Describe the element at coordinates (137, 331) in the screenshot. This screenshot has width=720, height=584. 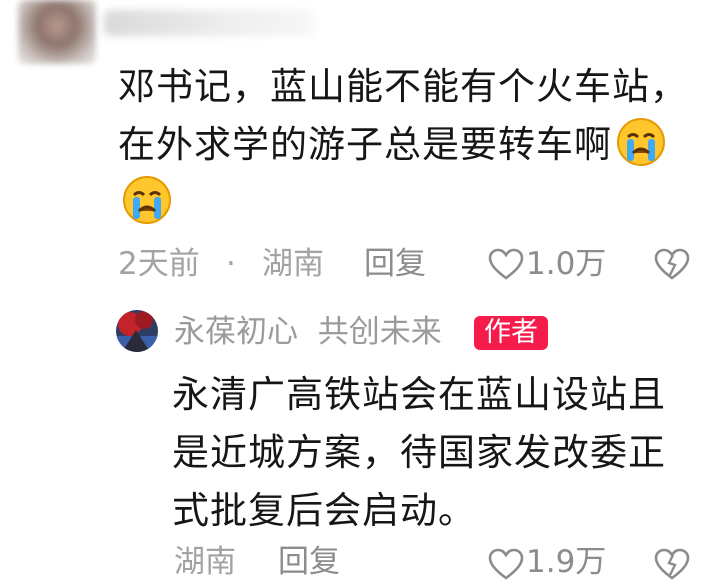
I see `reply-avatar` at that location.